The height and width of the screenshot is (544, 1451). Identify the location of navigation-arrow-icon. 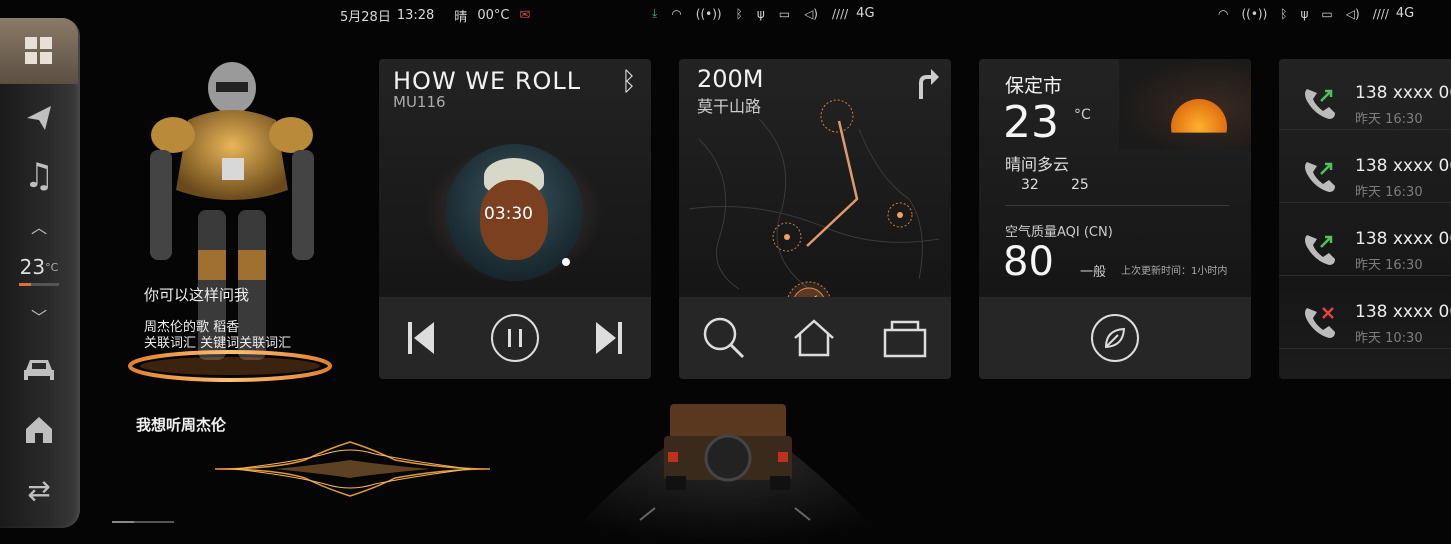
(39, 118).